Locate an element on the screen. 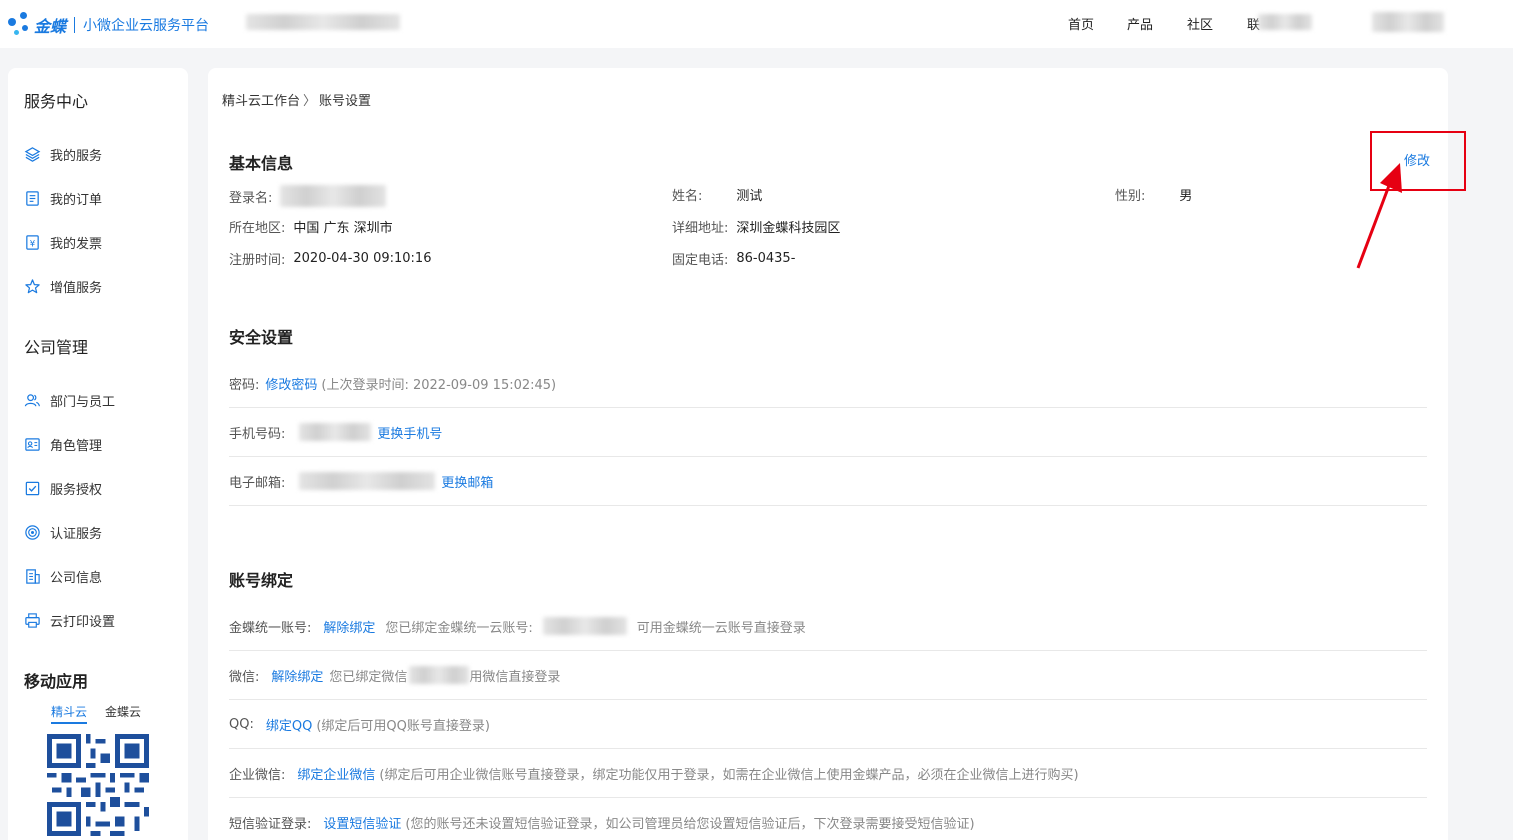  breadcrumb: 精斗云工作台〉账号设置 is located at coordinates (296, 99).